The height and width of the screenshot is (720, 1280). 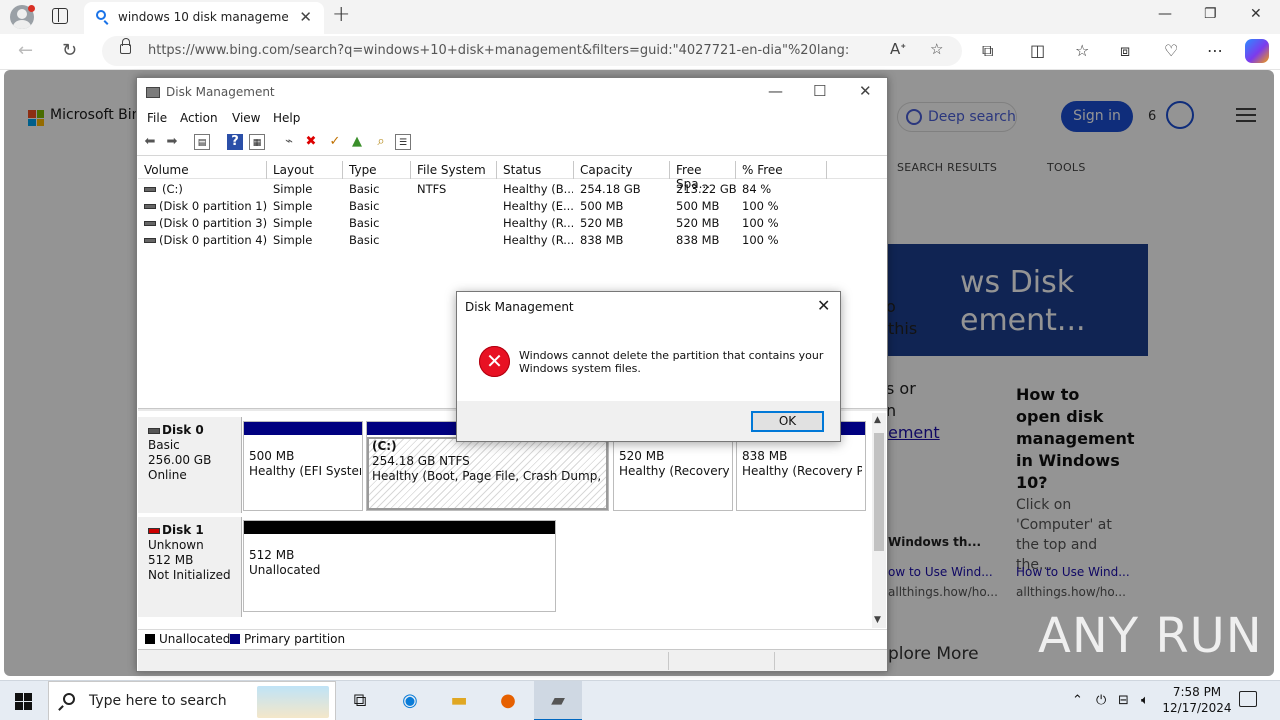 What do you see at coordinates (202, 142) in the screenshot?
I see `show-hide-tree-icon: ▤` at bounding box center [202, 142].